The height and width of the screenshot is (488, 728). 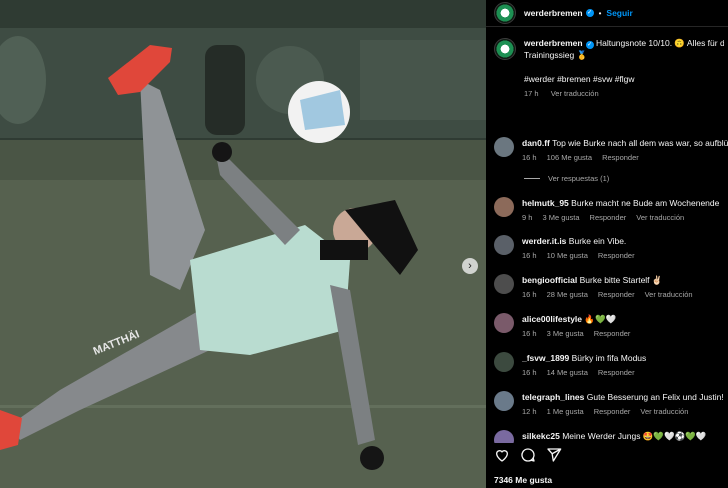 I want to click on heart-icon, so click(x=502, y=455).